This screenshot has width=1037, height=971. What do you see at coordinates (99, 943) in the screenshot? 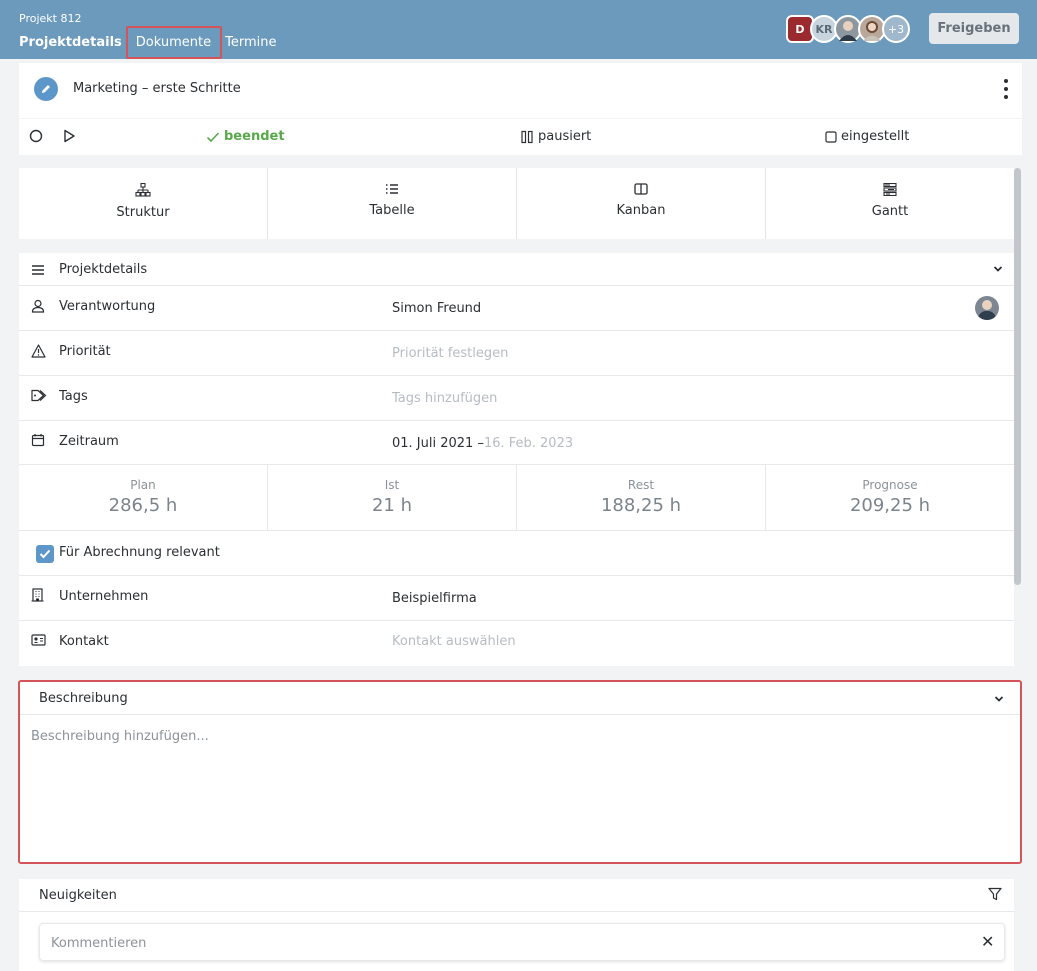
I see `comment-placeholder: Kommentieren` at bounding box center [99, 943].